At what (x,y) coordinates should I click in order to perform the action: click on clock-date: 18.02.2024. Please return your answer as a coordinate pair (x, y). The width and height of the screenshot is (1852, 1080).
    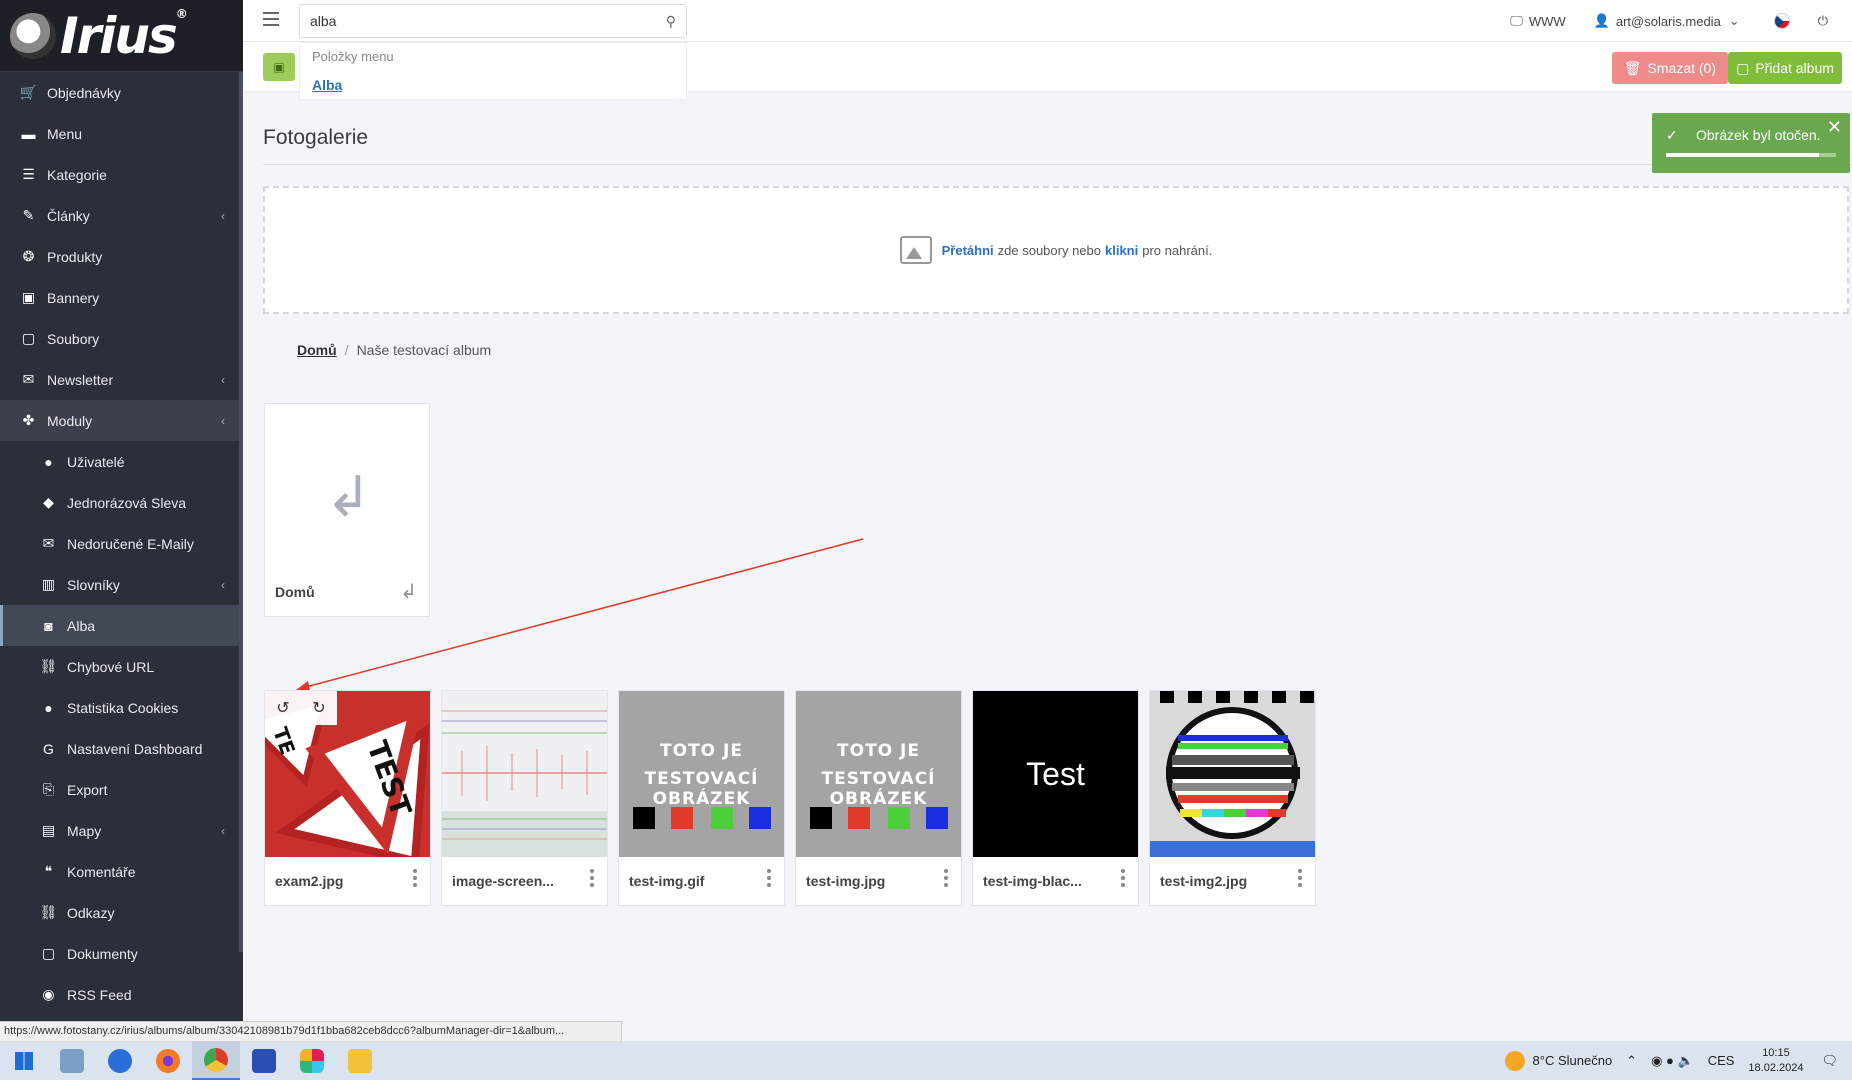
    Looking at the image, I should click on (1776, 1067).